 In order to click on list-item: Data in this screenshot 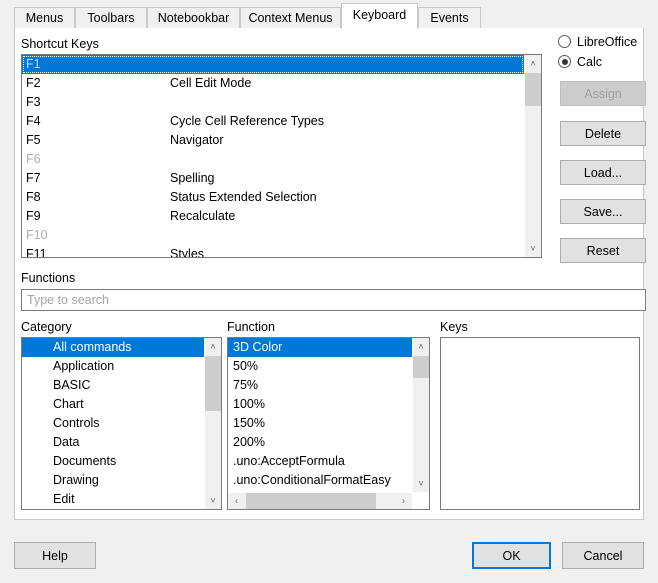, I will do `click(113, 442)`.